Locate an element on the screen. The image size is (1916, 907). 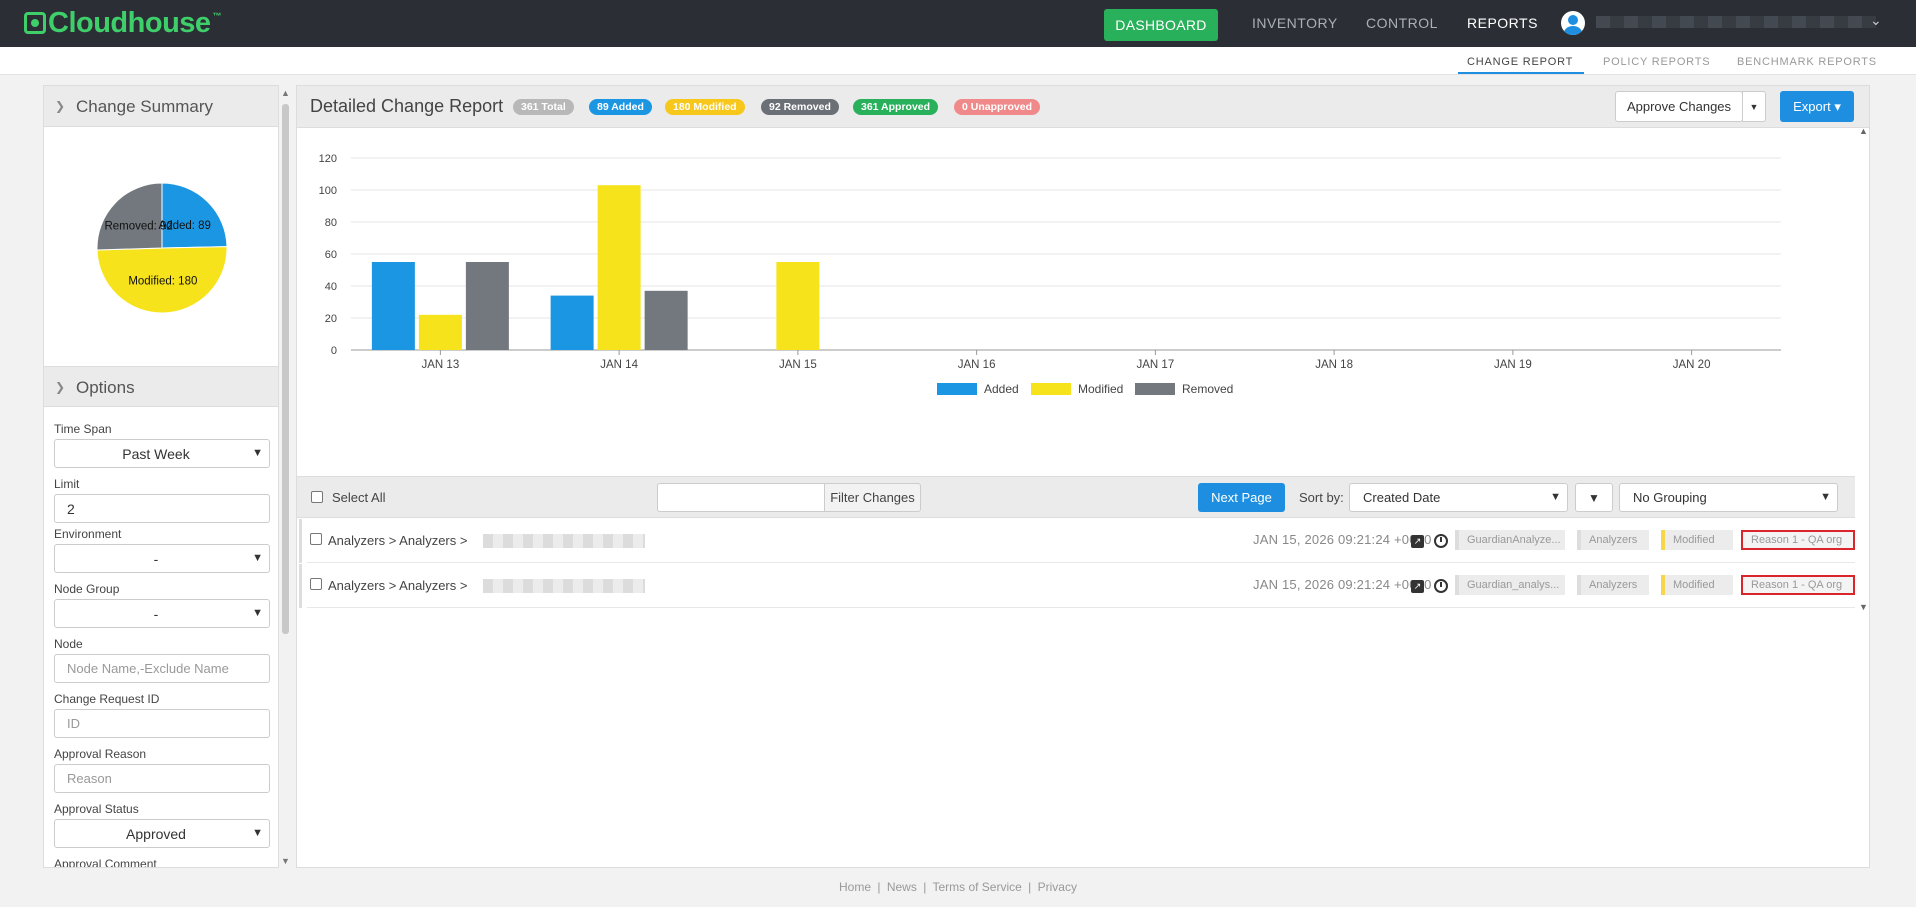
chevron-down-icon: ⌄ is located at coordinates (1876, 20).